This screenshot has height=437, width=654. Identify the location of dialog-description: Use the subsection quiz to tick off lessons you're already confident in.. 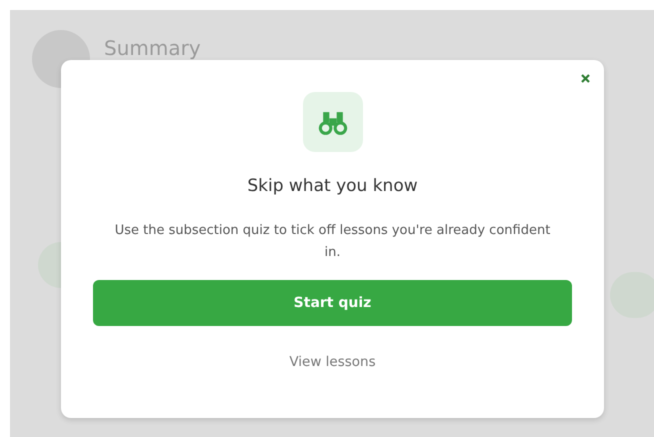
(333, 242).